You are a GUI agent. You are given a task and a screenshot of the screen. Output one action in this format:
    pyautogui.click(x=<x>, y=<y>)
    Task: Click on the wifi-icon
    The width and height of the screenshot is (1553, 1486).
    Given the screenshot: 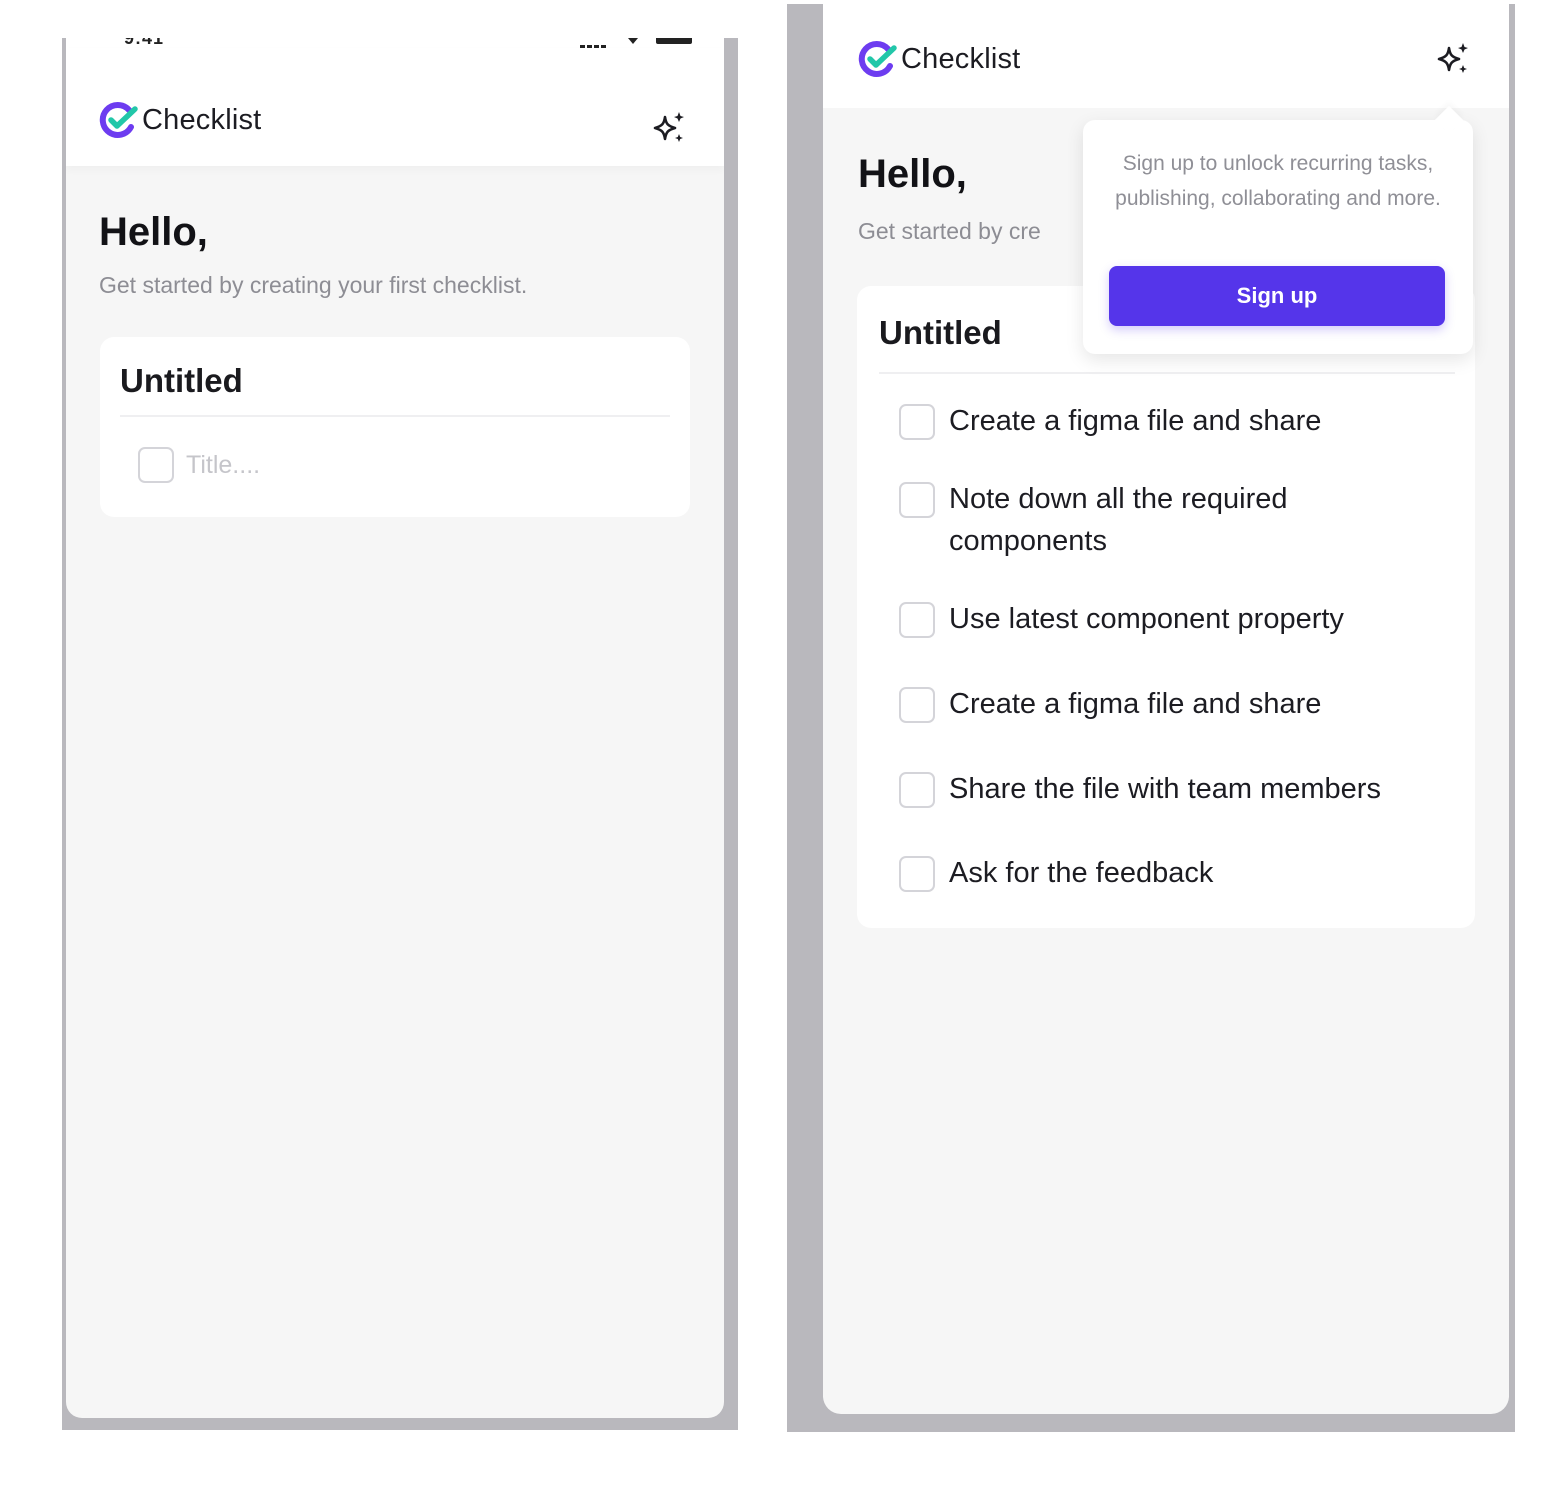 What is the action you would take?
    pyautogui.click(x=633, y=41)
    